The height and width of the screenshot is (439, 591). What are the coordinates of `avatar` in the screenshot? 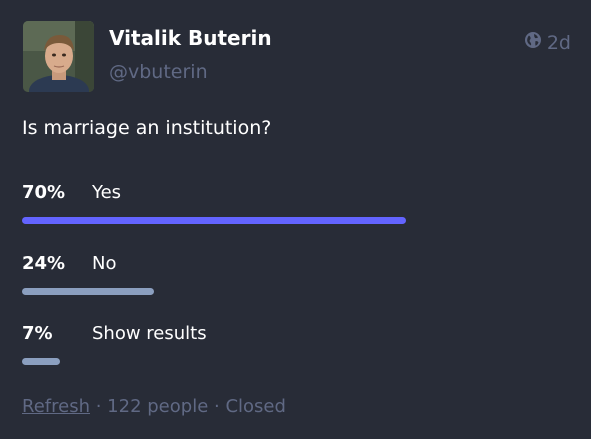 It's located at (58, 56).